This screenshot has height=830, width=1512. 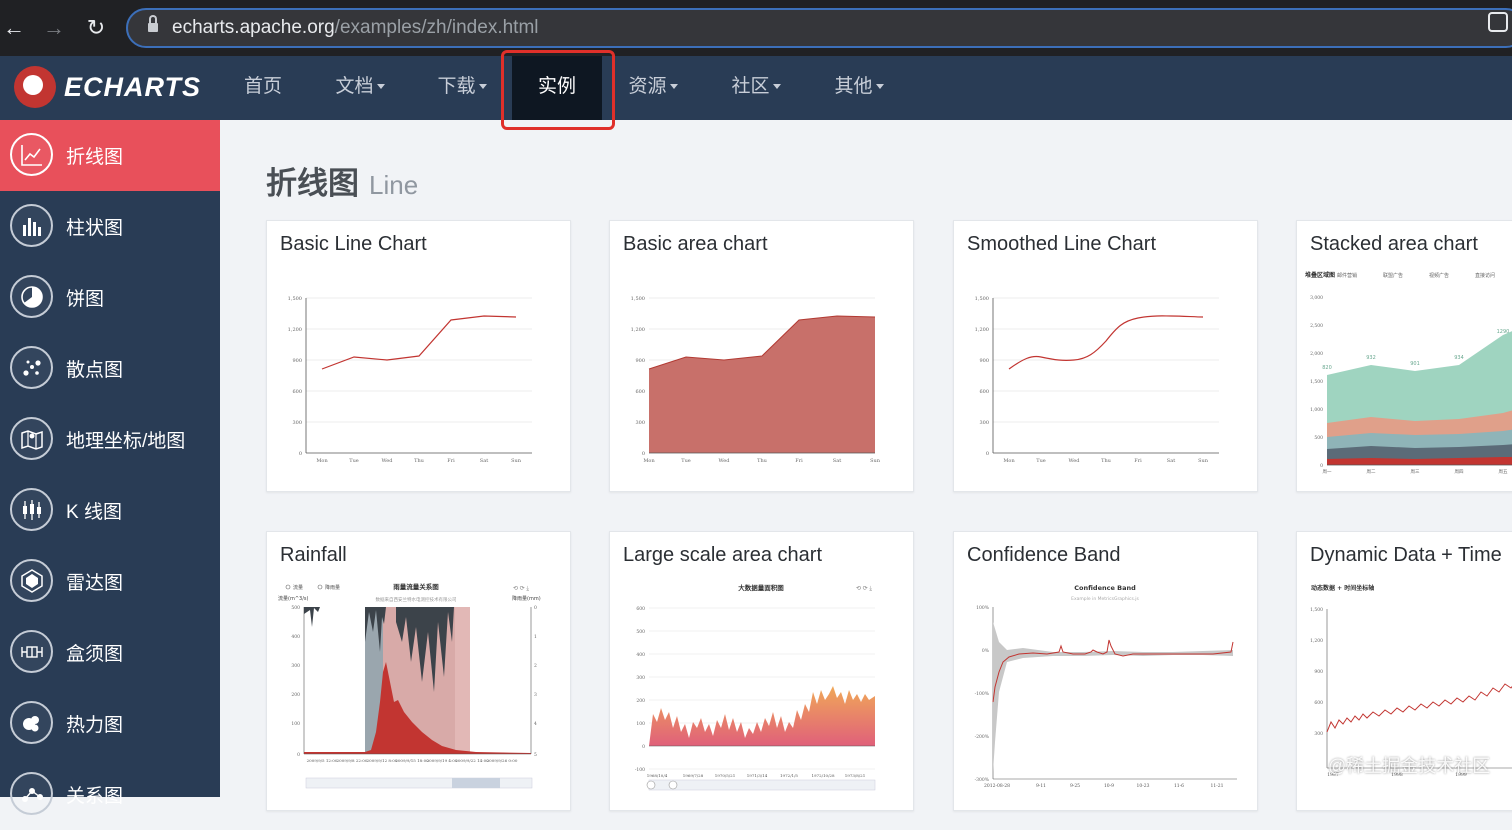 What do you see at coordinates (114, 88) in the screenshot?
I see `echarts-logo: ECHARTS` at bounding box center [114, 88].